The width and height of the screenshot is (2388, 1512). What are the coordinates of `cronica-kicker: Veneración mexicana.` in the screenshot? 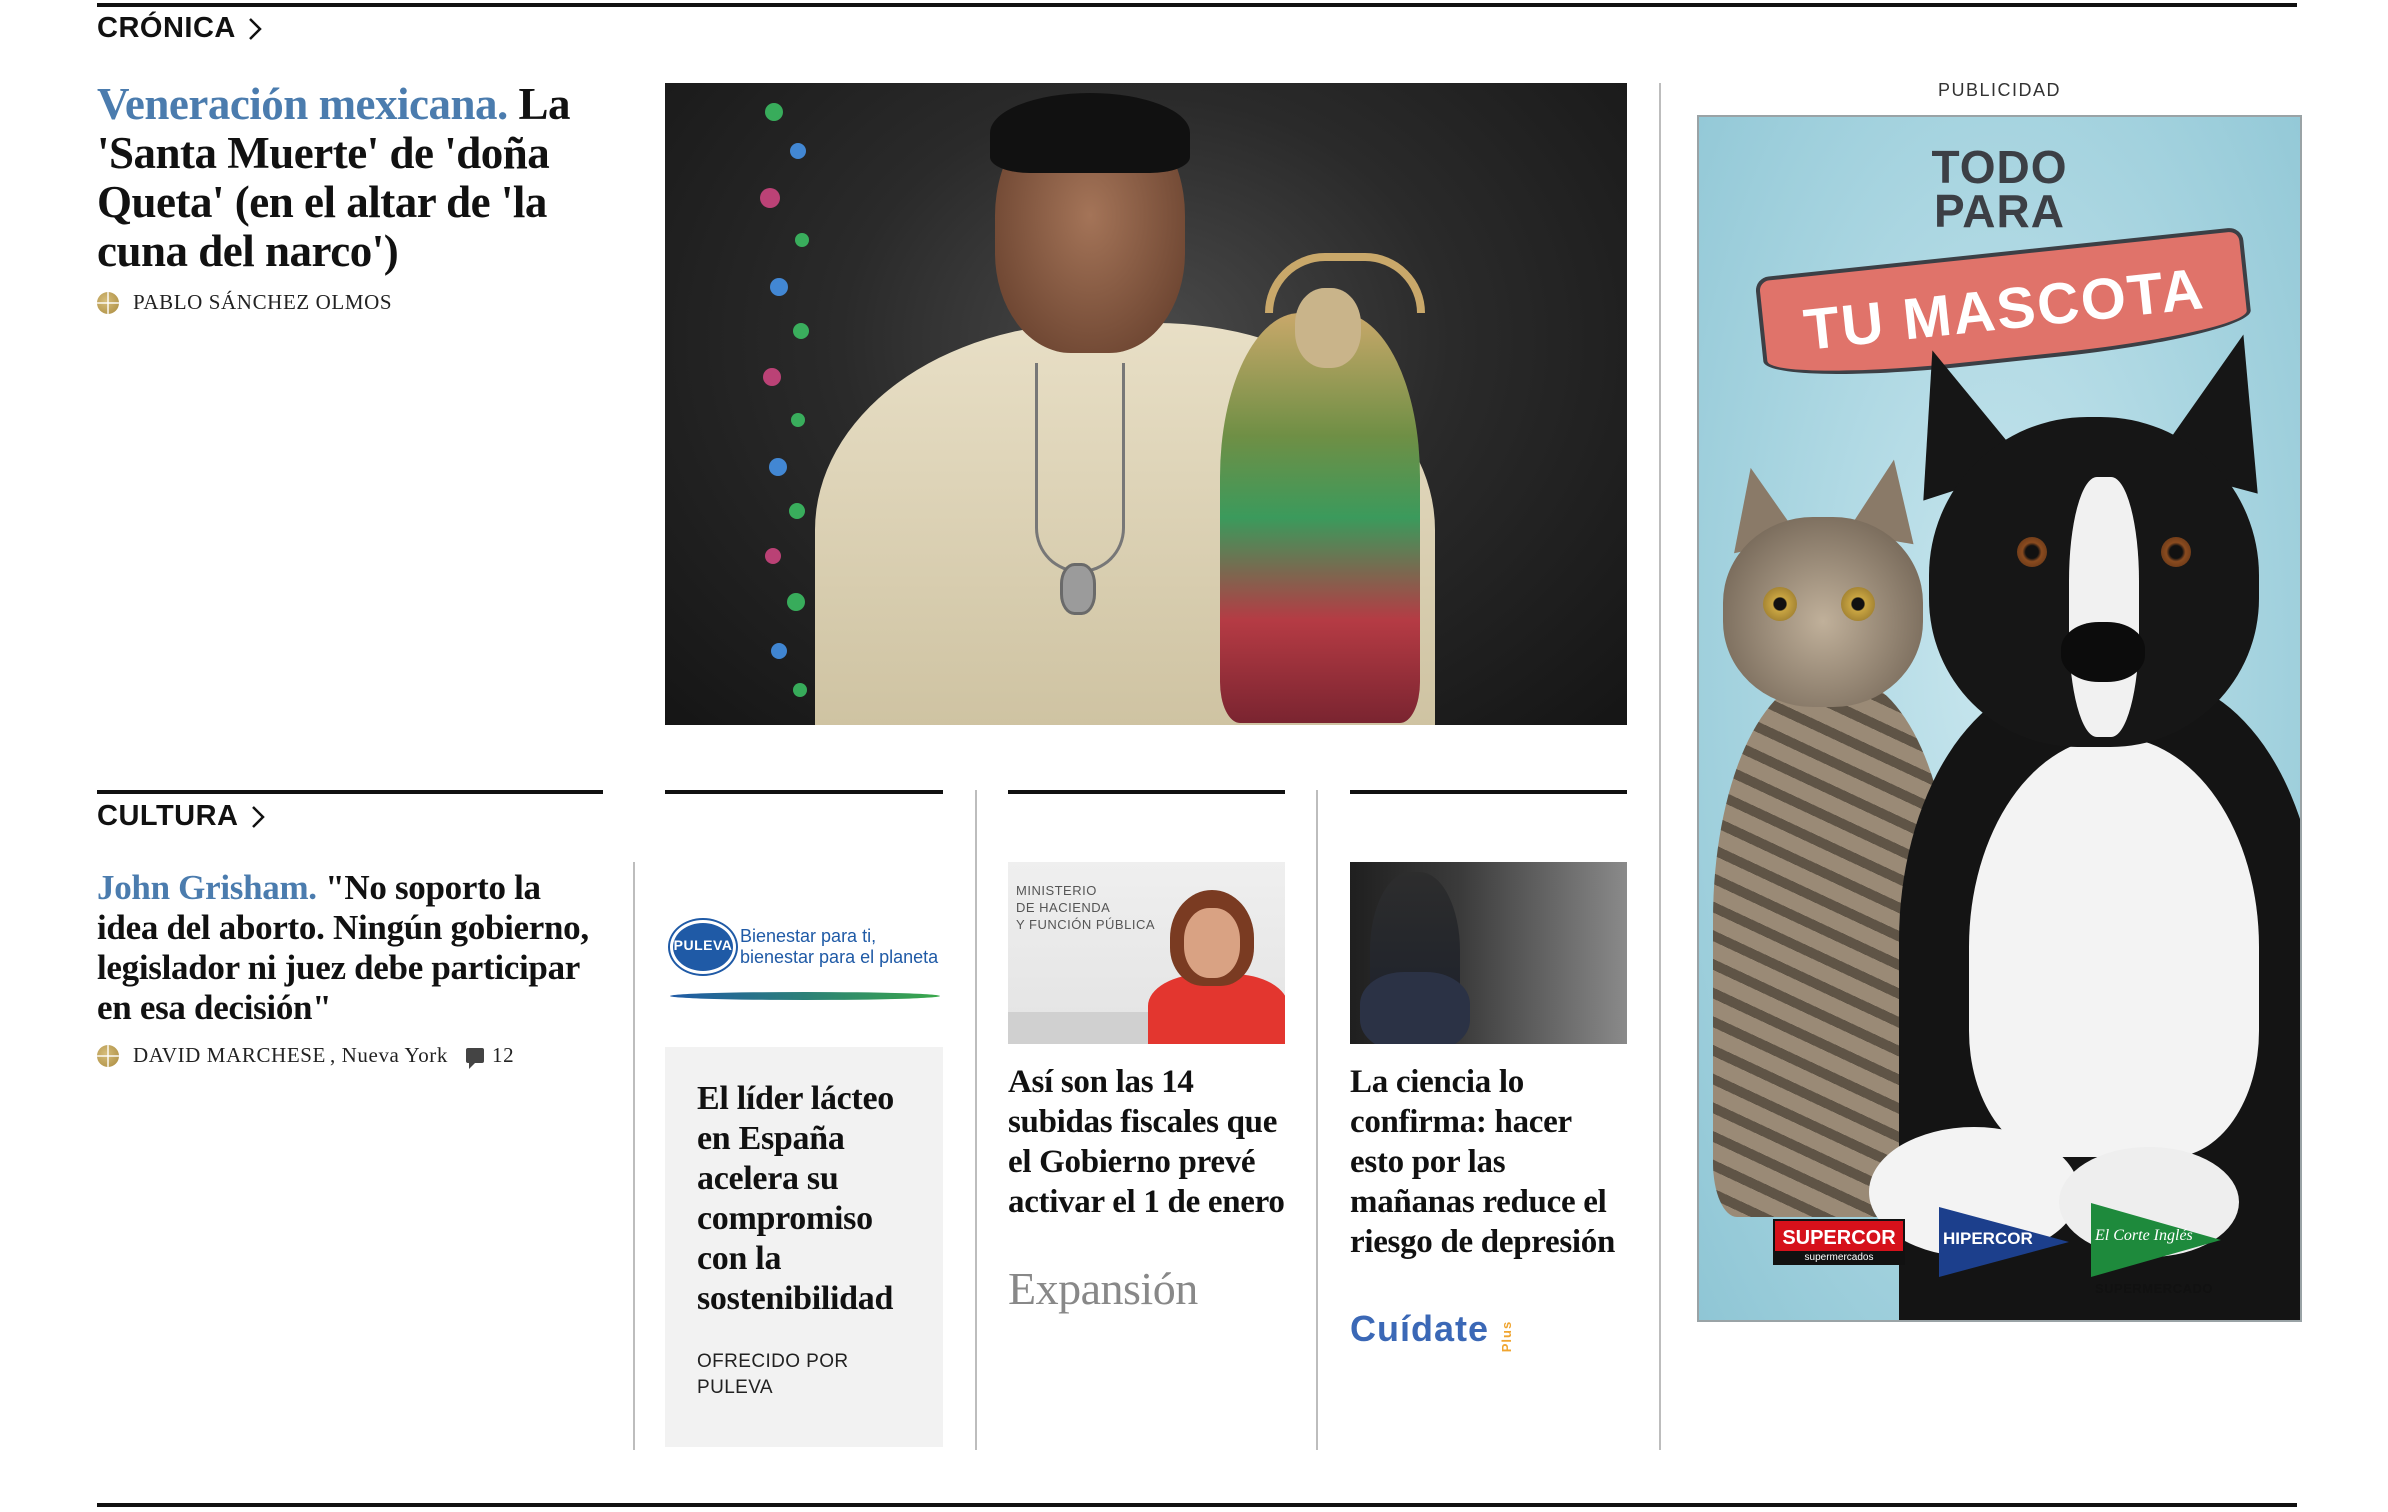 It's located at (302, 104).